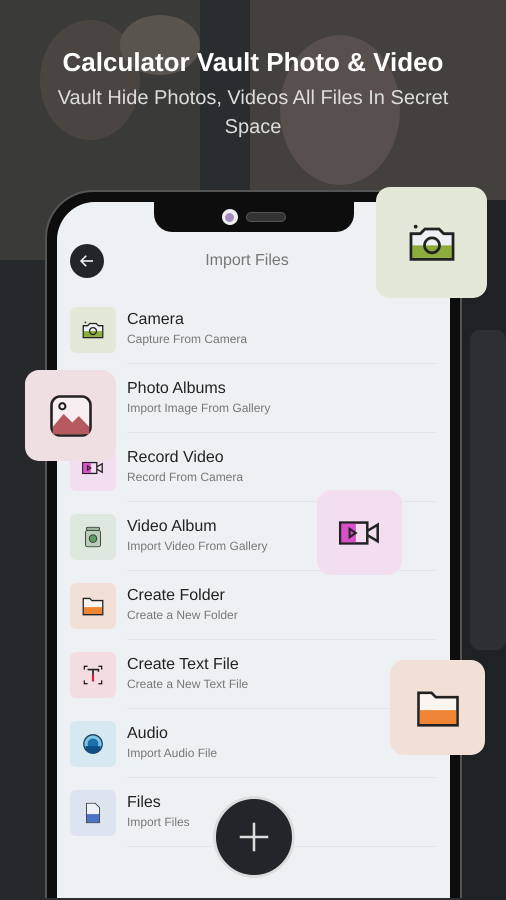 Image resolution: width=506 pixels, height=900 pixels. I want to click on back-button, so click(87, 261).